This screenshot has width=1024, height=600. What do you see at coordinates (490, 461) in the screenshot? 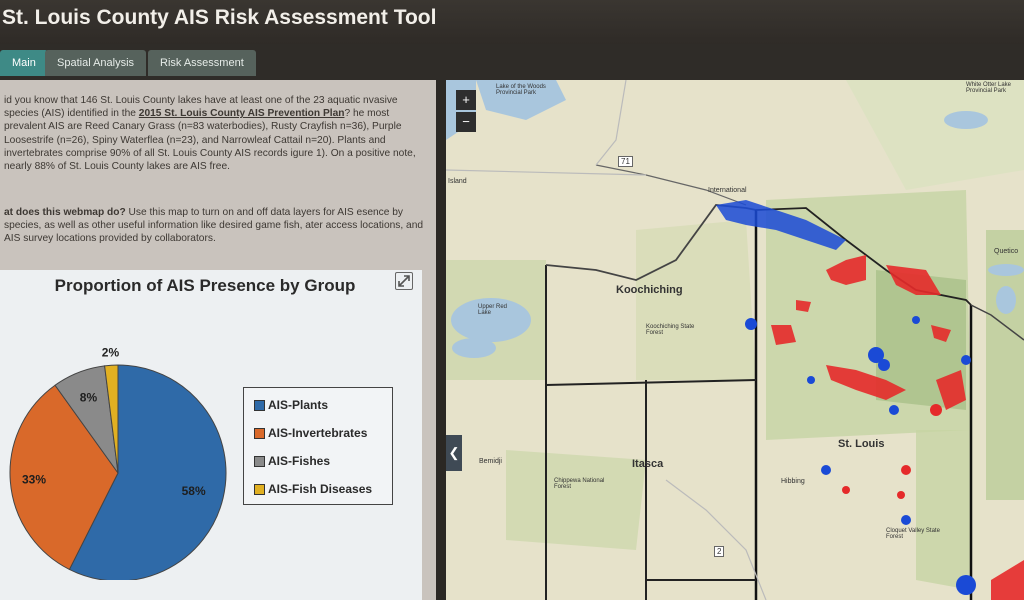
I see `map-label-bemidji: Bemidji` at bounding box center [490, 461].